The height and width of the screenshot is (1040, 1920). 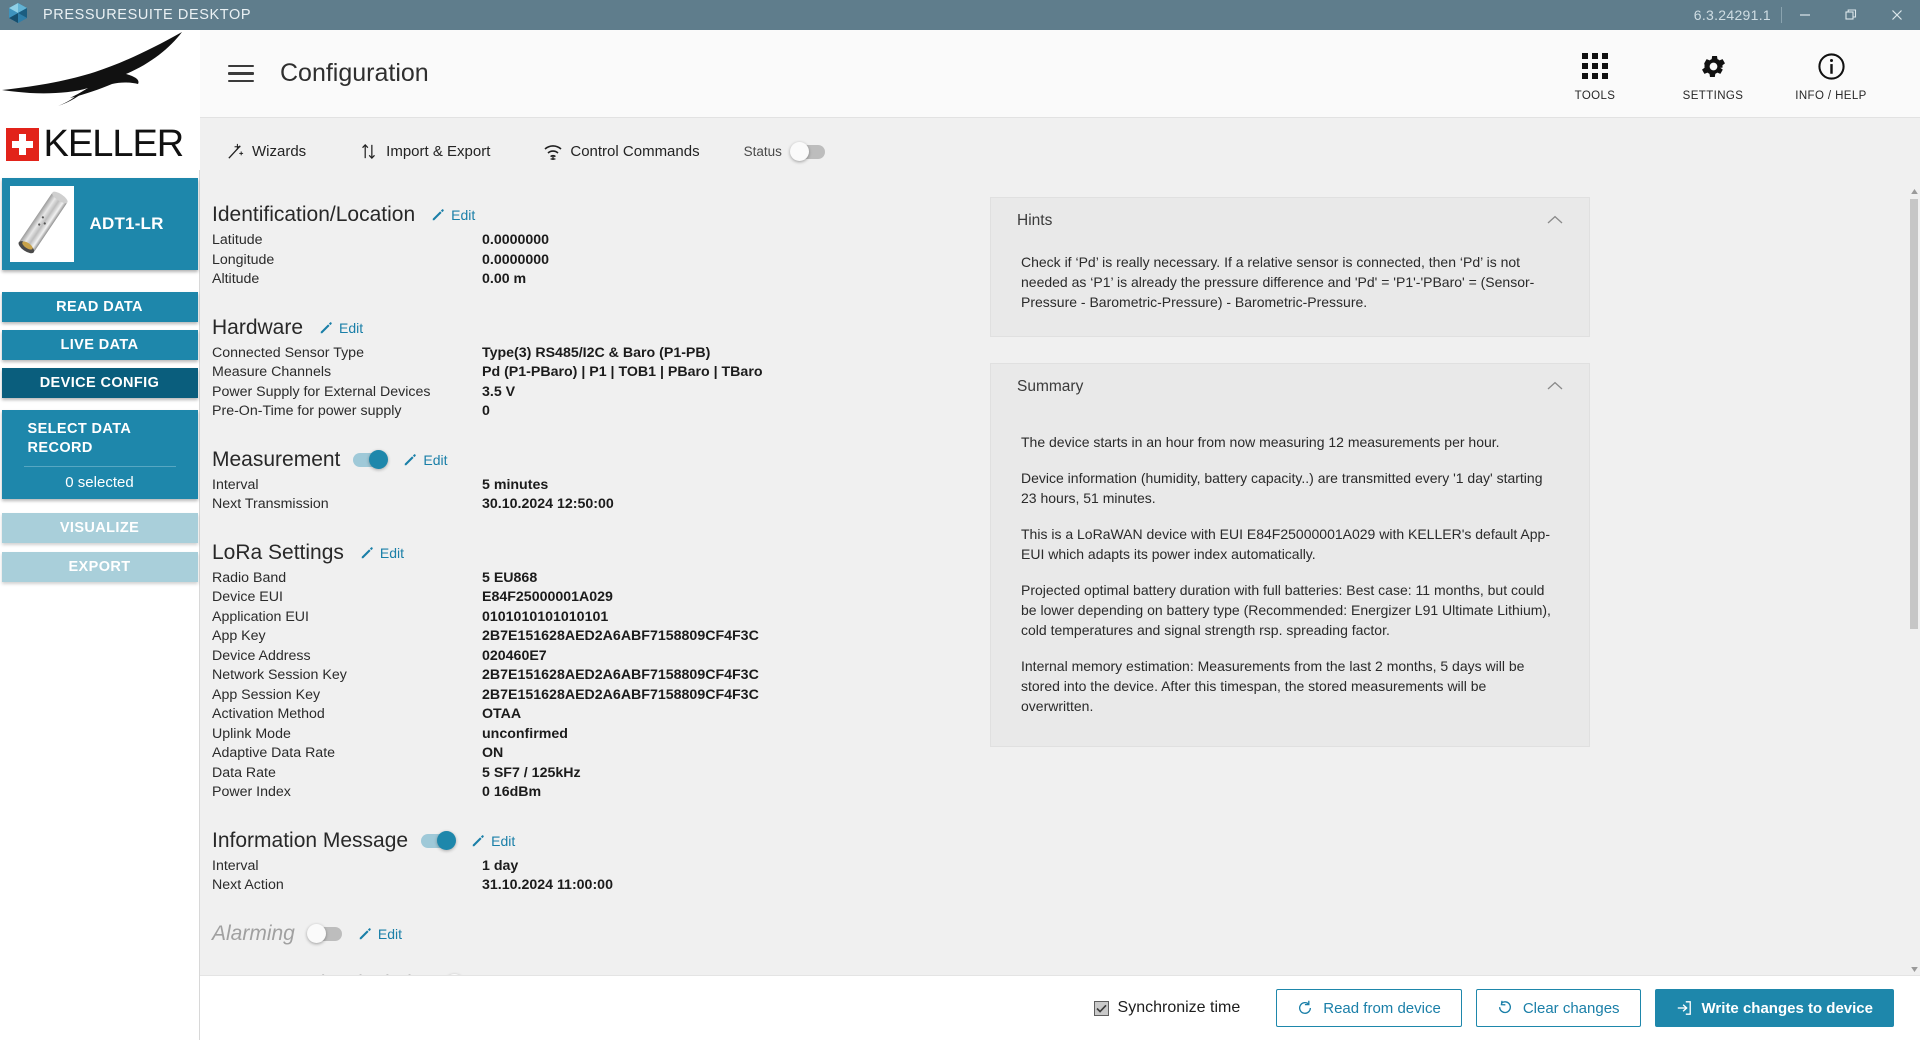 I want to click on tools-label: TOOLS, so click(x=1595, y=96).